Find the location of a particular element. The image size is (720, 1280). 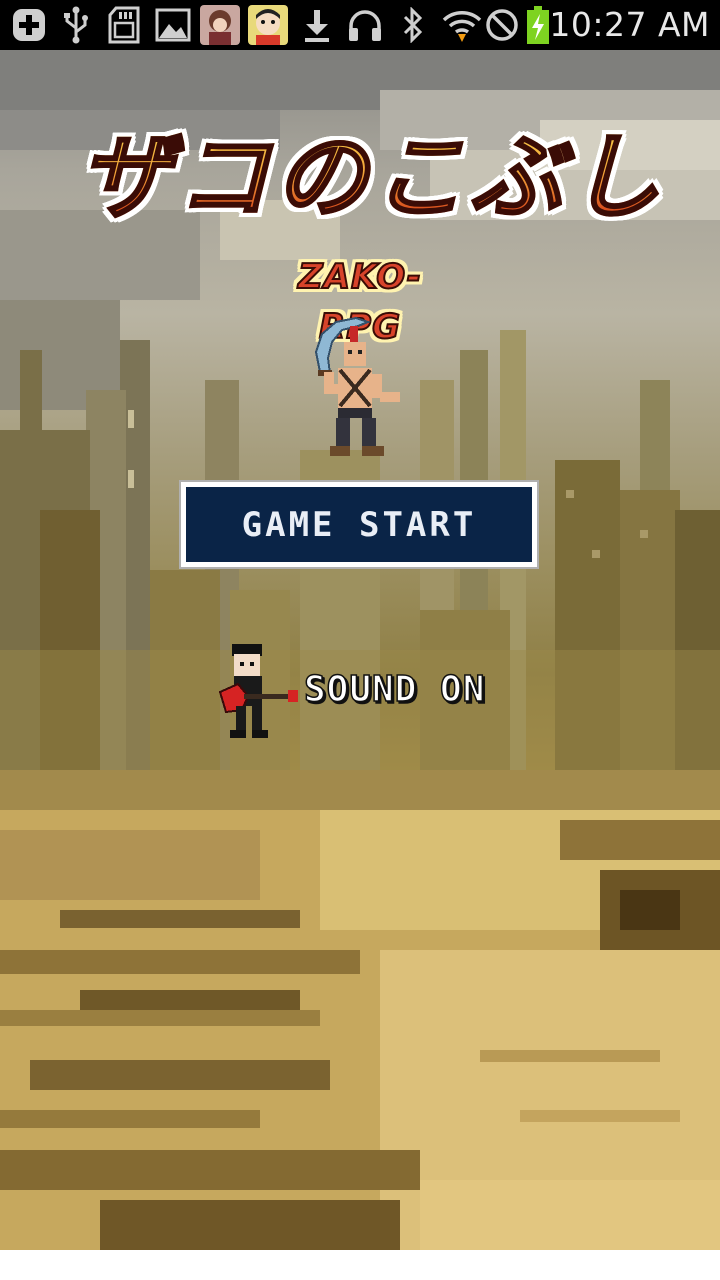

game-start-label: GAME START is located at coordinates (359, 524).